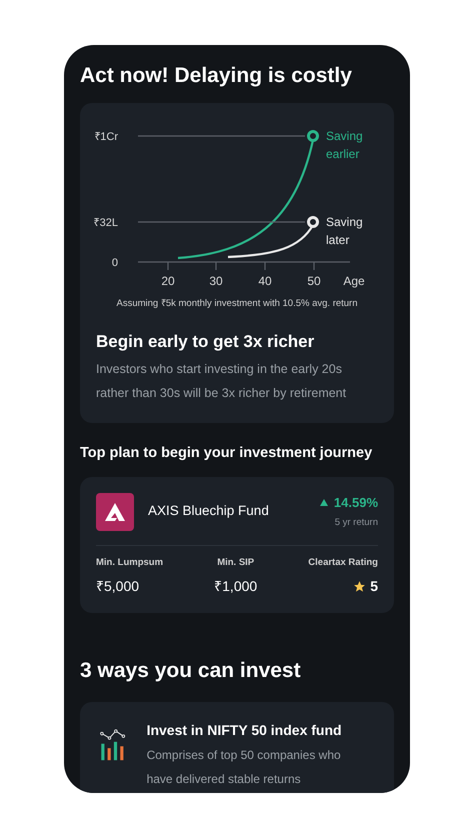 The image size is (474, 839). I want to click on up-triangle-icon, so click(324, 502).